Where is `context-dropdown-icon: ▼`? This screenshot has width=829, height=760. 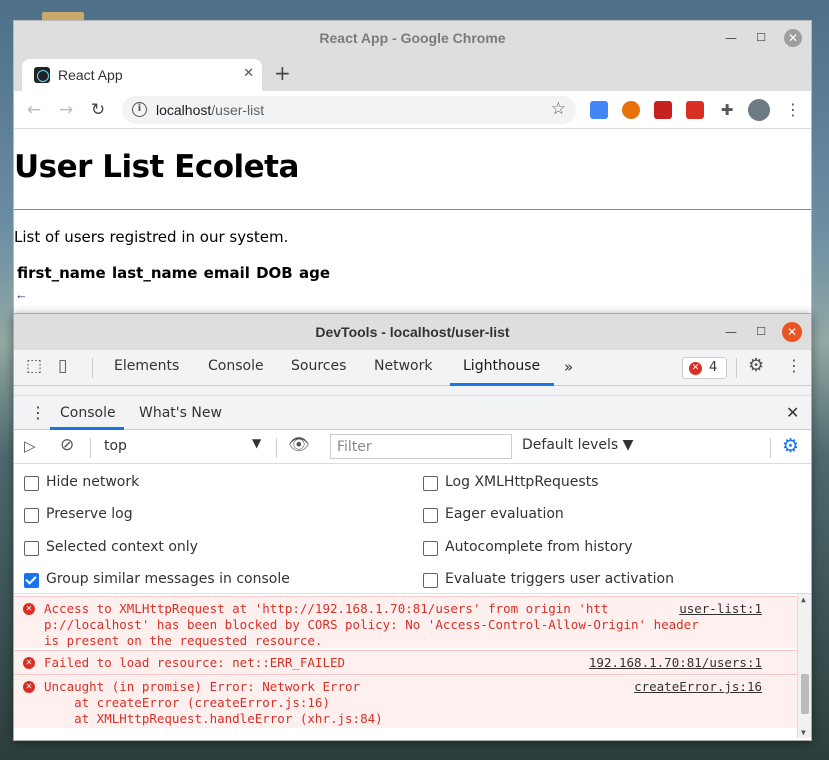
context-dropdown-icon: ▼ is located at coordinates (256, 443).